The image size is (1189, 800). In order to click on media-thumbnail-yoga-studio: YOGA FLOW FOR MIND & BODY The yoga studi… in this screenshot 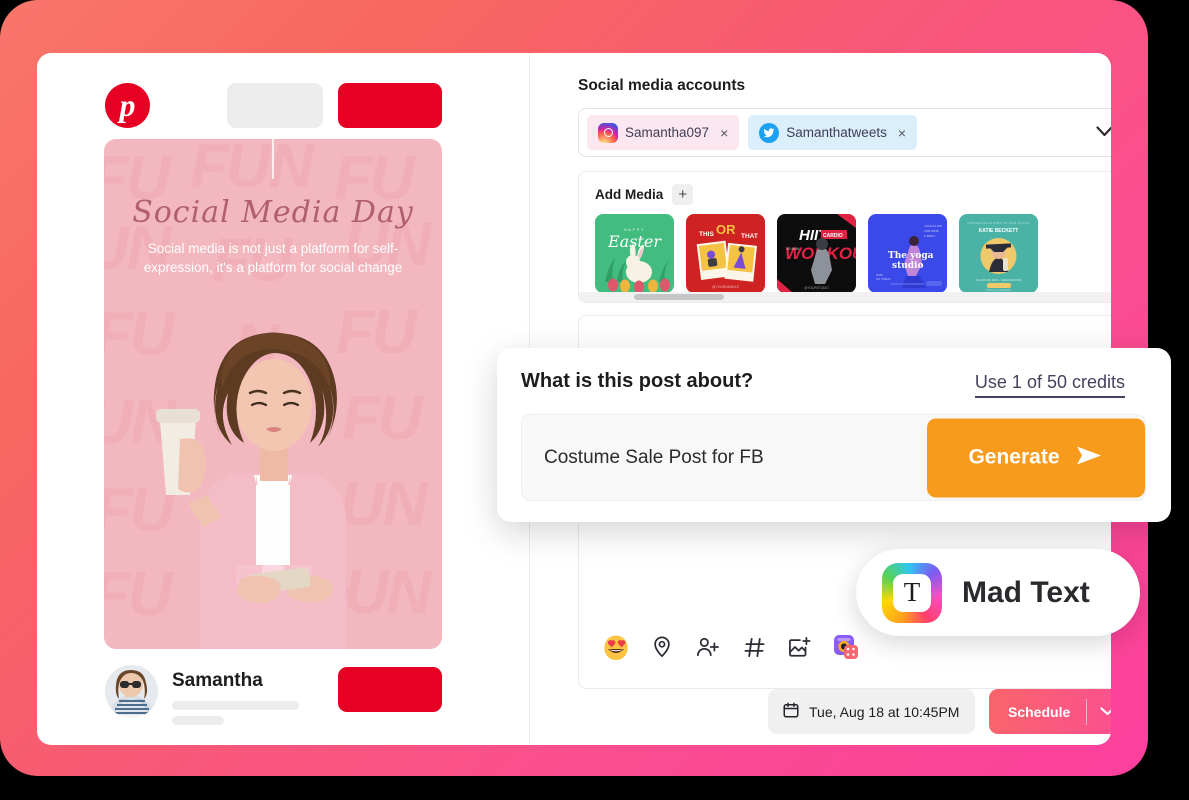, I will do `click(907, 253)`.